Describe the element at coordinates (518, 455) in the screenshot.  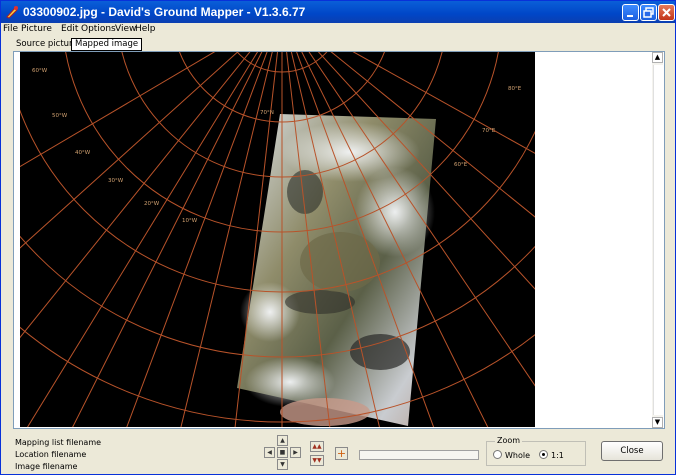
I see `zoom-whole-label: Whole` at that location.